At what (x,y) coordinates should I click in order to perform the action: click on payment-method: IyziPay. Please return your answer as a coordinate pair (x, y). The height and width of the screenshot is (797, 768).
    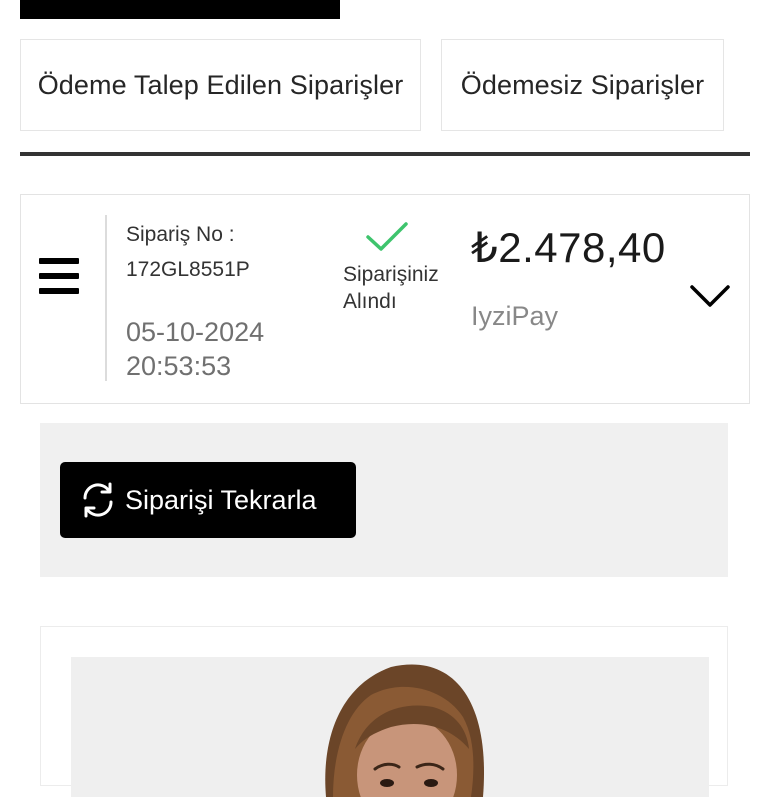
    Looking at the image, I should click on (515, 316).